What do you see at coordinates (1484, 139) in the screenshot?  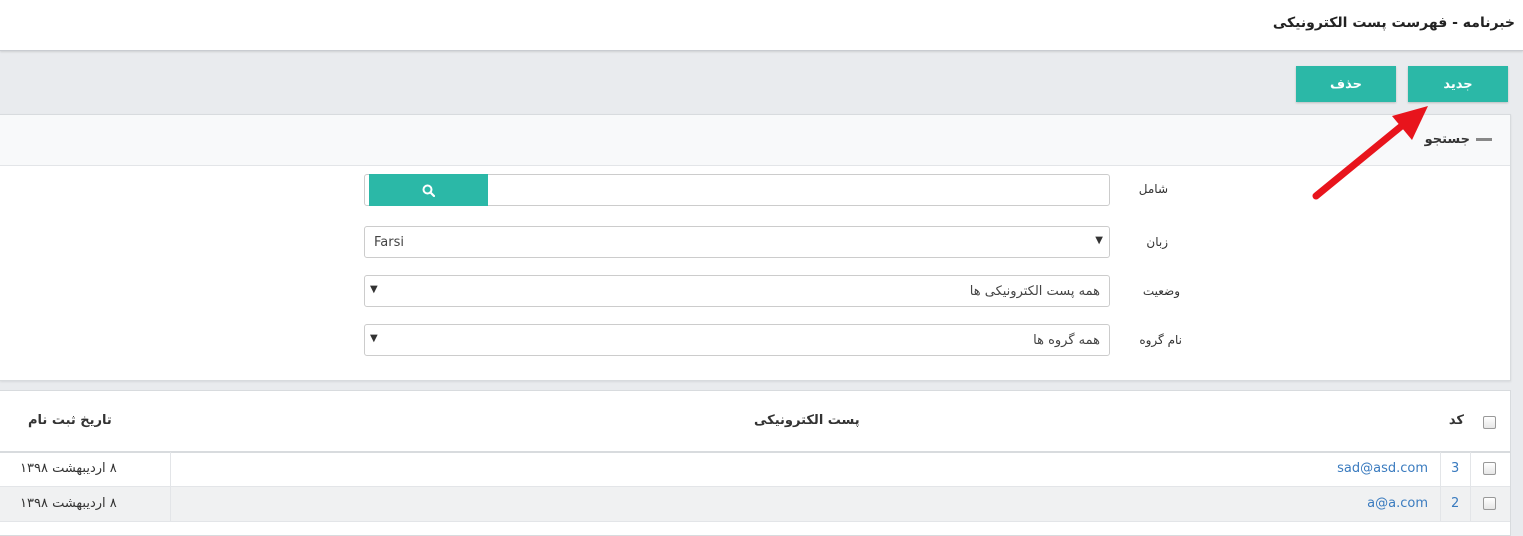 I see `collapse-minus-icon` at bounding box center [1484, 139].